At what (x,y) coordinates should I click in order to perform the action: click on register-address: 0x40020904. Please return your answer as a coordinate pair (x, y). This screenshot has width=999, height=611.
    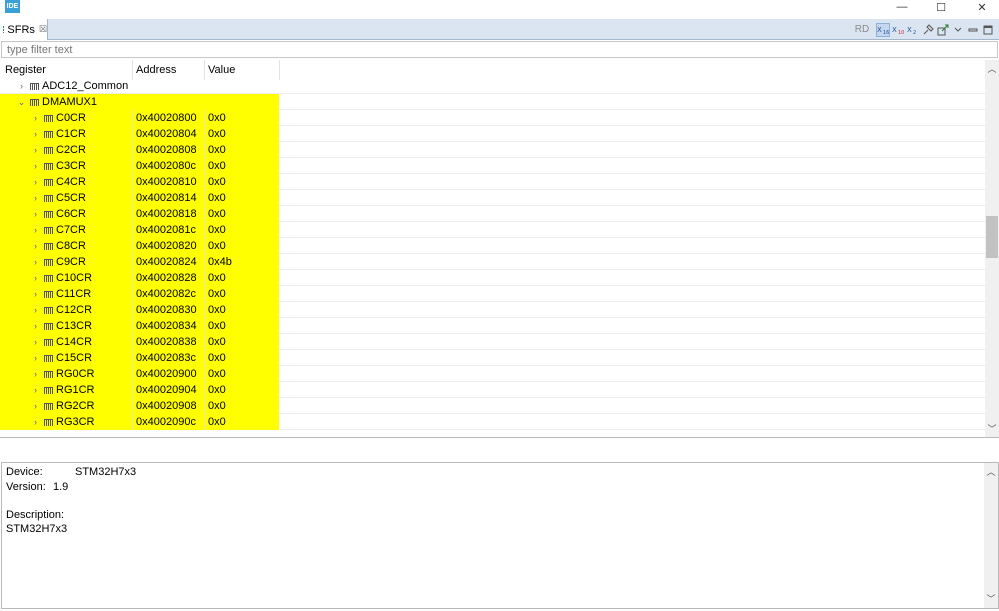
    Looking at the image, I should click on (166, 390).